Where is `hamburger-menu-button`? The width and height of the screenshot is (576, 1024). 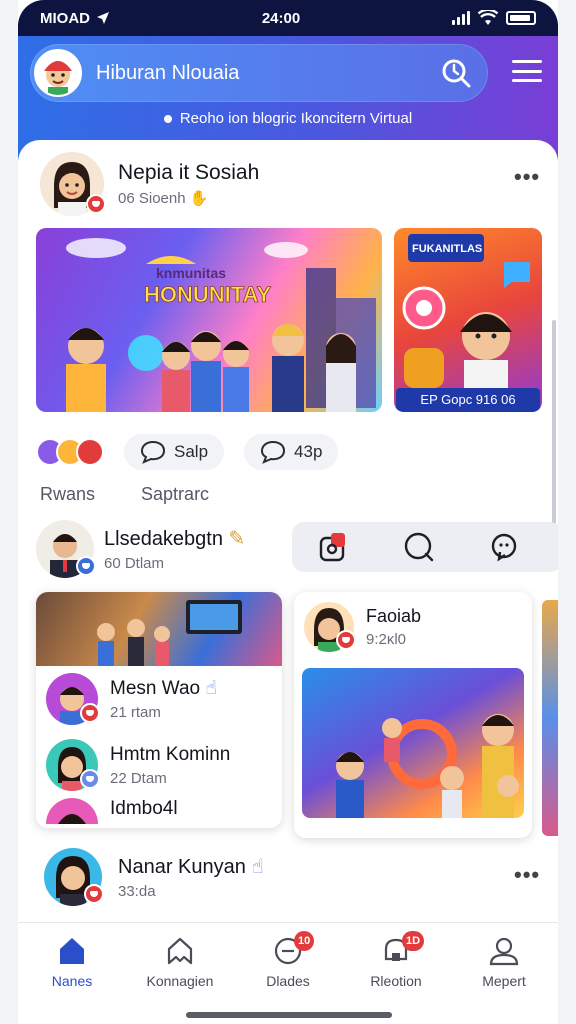 hamburger-menu-button is located at coordinates (527, 71).